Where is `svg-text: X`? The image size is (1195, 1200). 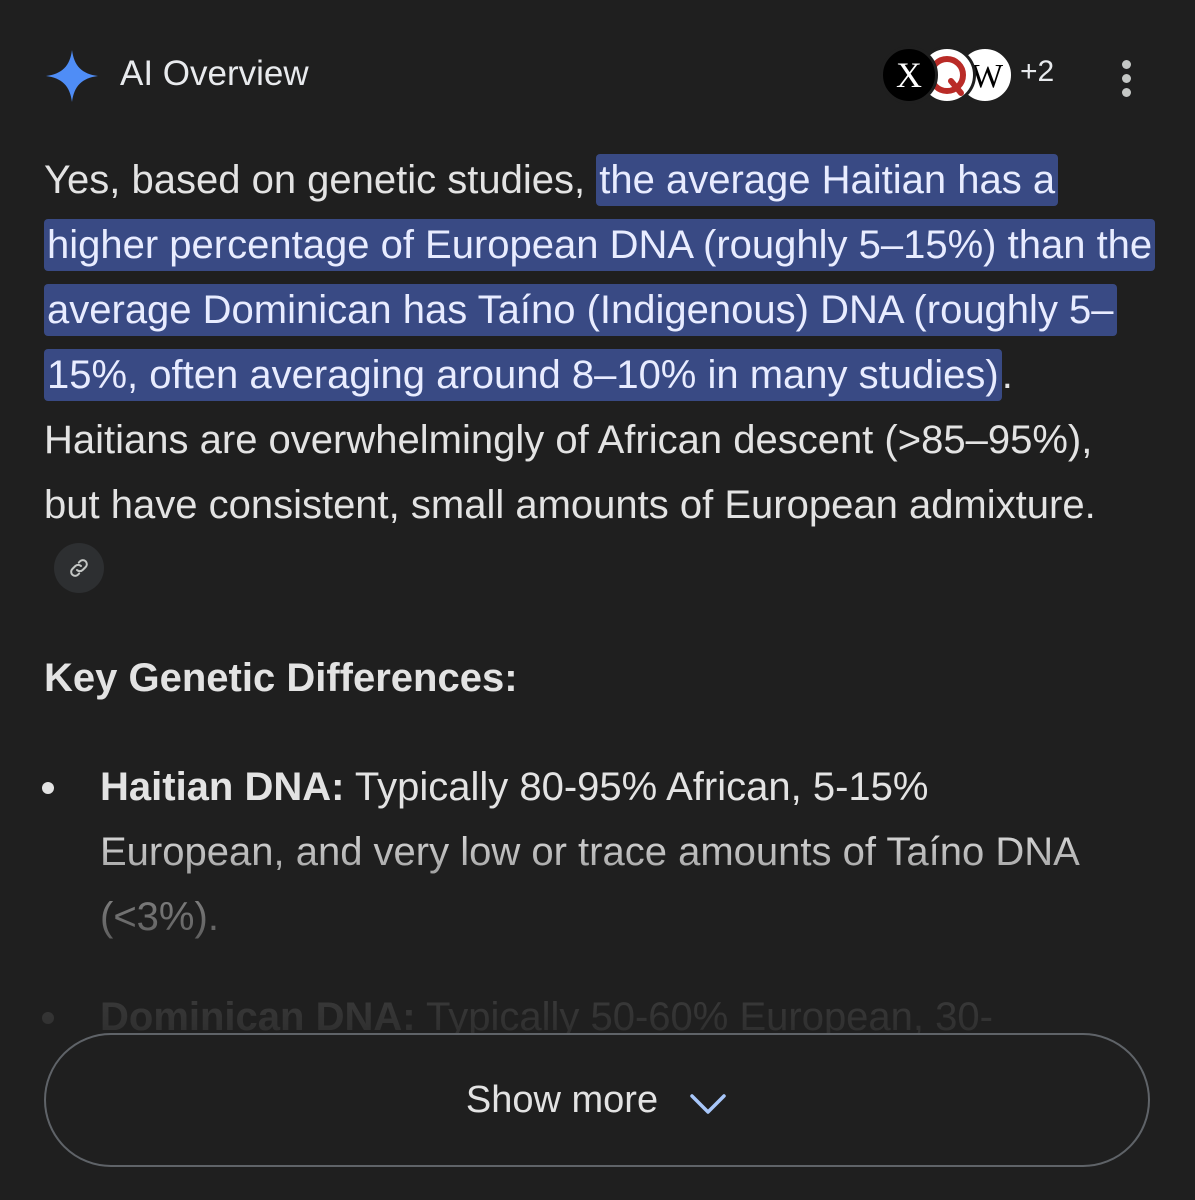
svg-text: X is located at coordinates (909, 75).